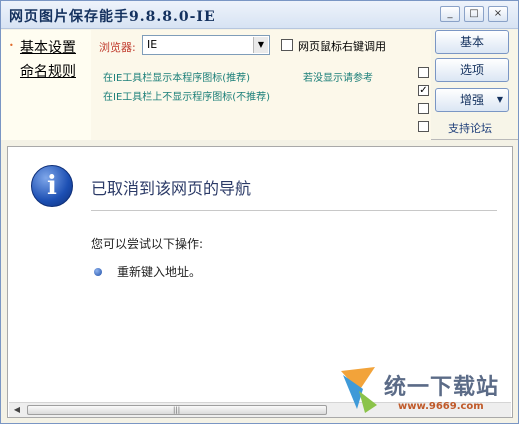  What do you see at coordinates (176, 76) in the screenshot?
I see `show-icon-link: 在IE工具栏显示本程序图标(推荐)` at bounding box center [176, 76].